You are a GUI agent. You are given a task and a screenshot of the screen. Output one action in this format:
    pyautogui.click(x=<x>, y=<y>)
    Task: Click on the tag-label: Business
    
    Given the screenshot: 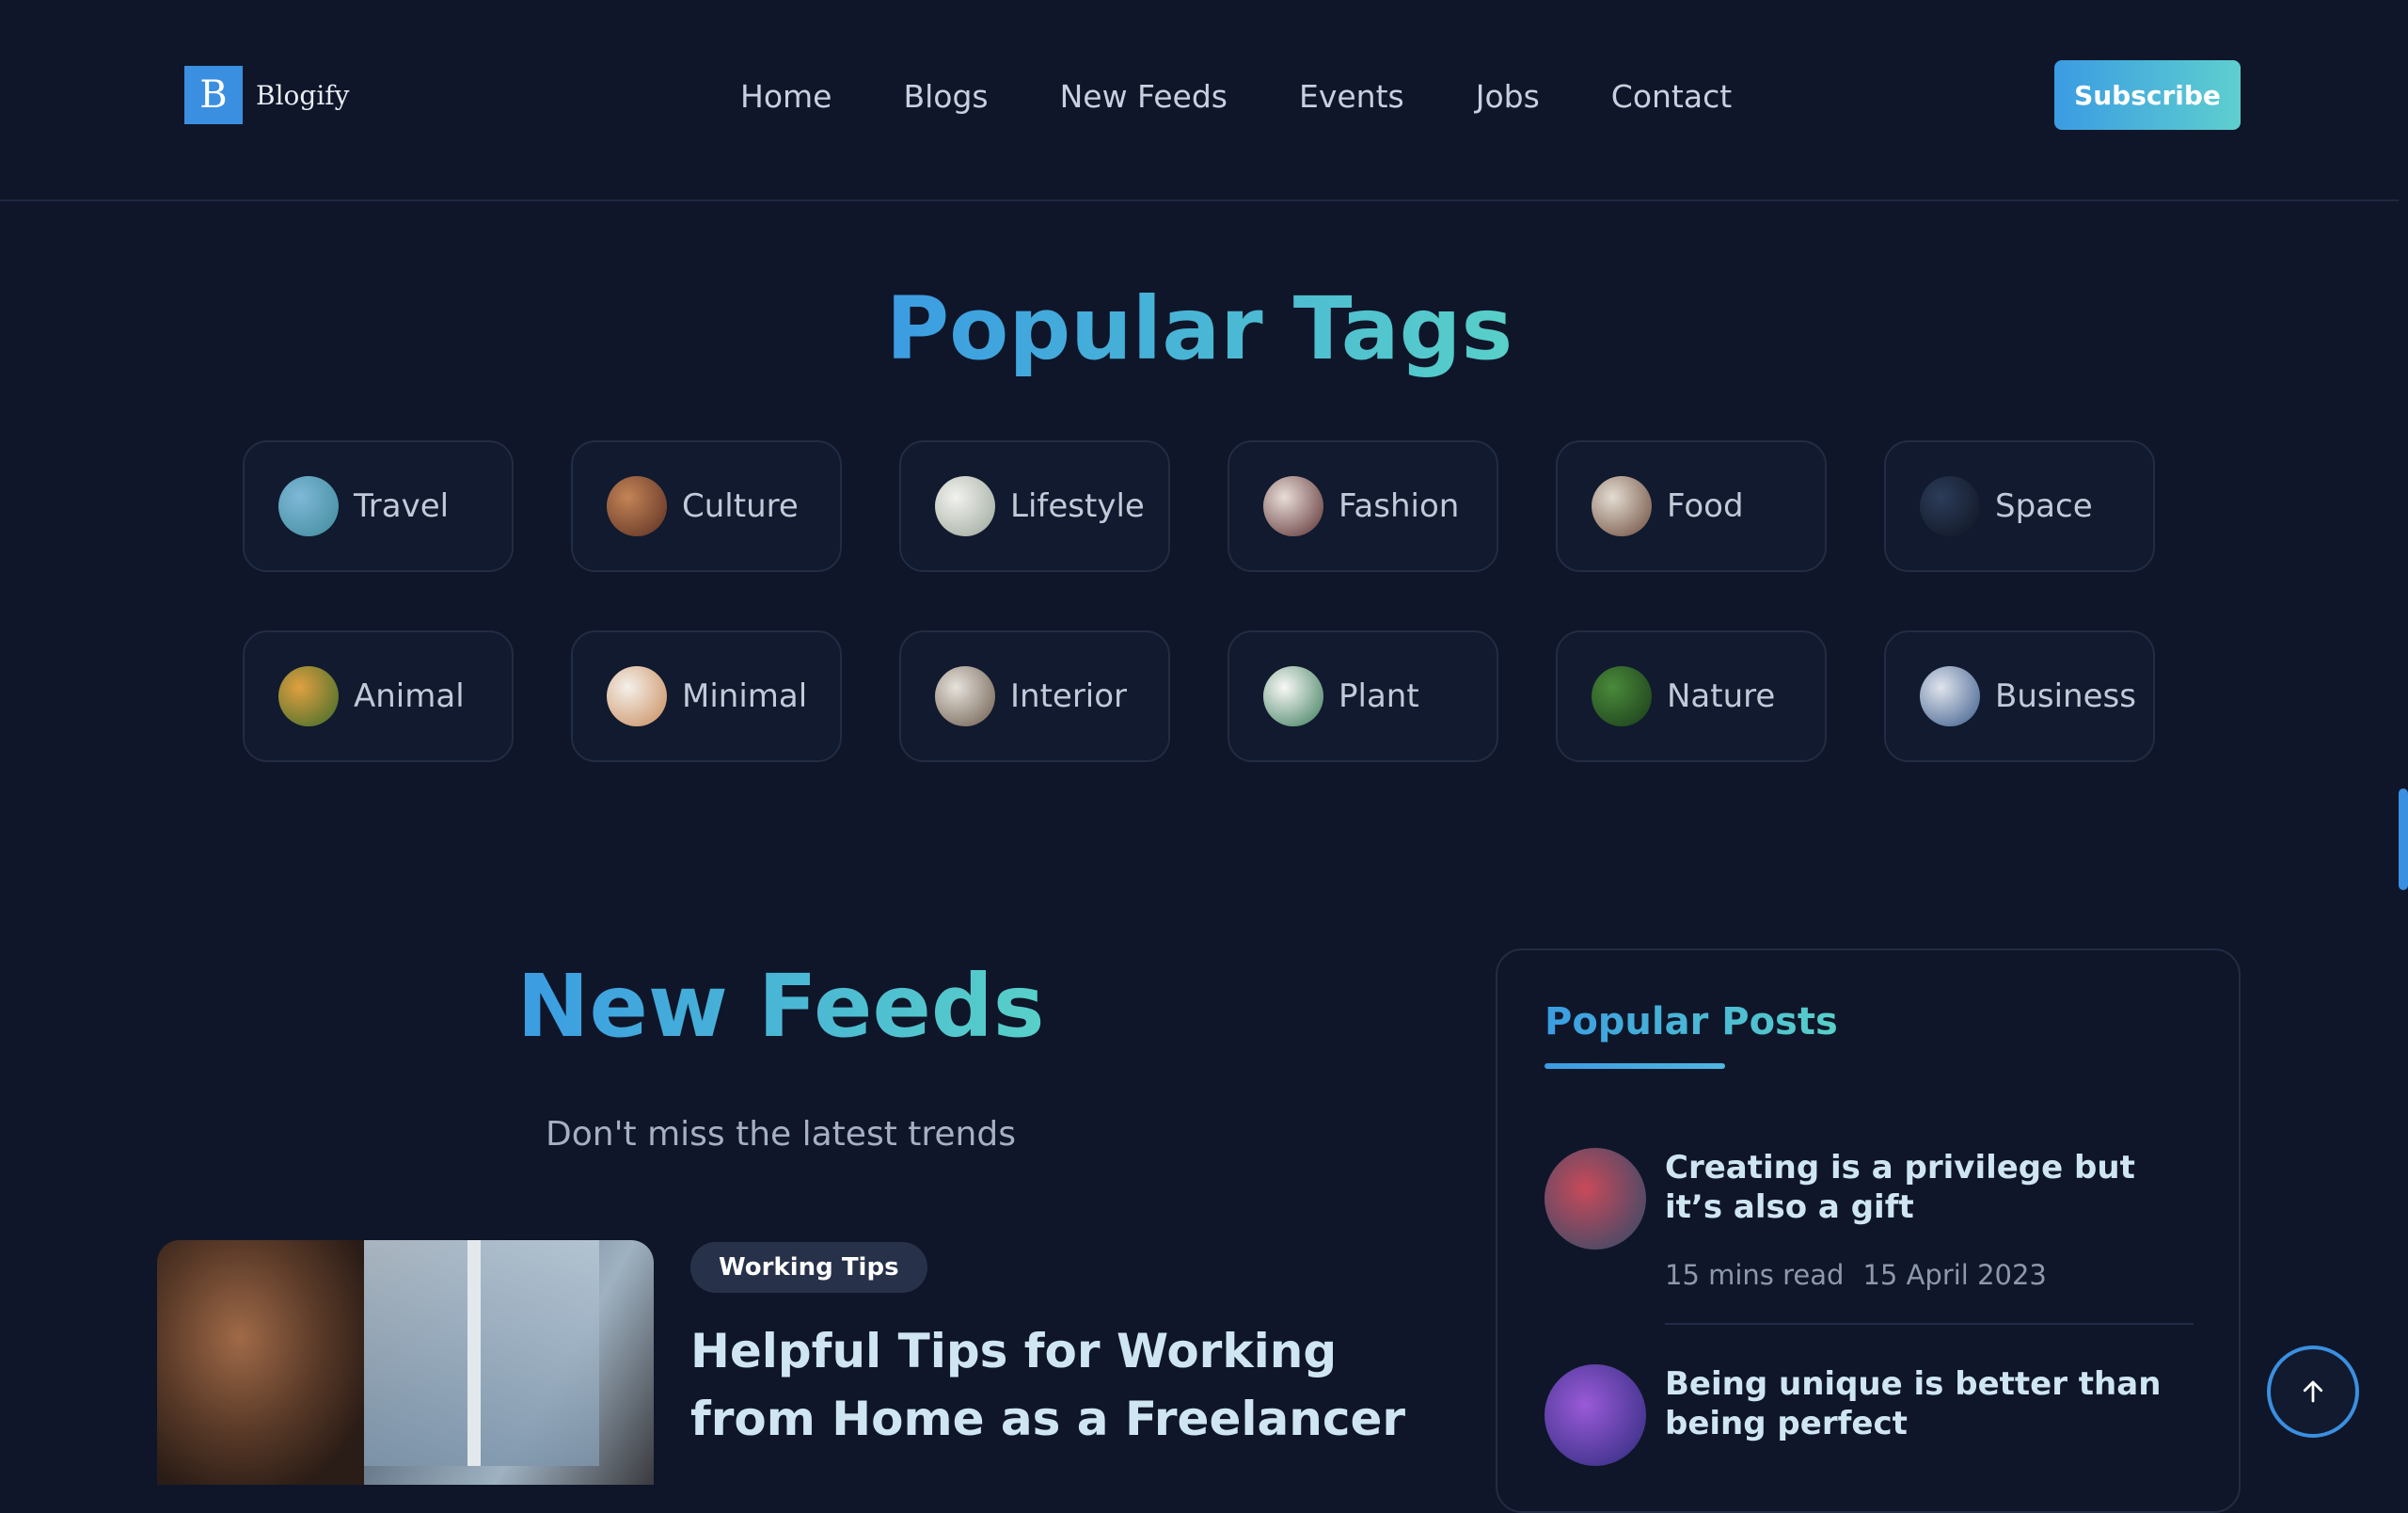 What is the action you would take?
    pyautogui.click(x=2065, y=696)
    